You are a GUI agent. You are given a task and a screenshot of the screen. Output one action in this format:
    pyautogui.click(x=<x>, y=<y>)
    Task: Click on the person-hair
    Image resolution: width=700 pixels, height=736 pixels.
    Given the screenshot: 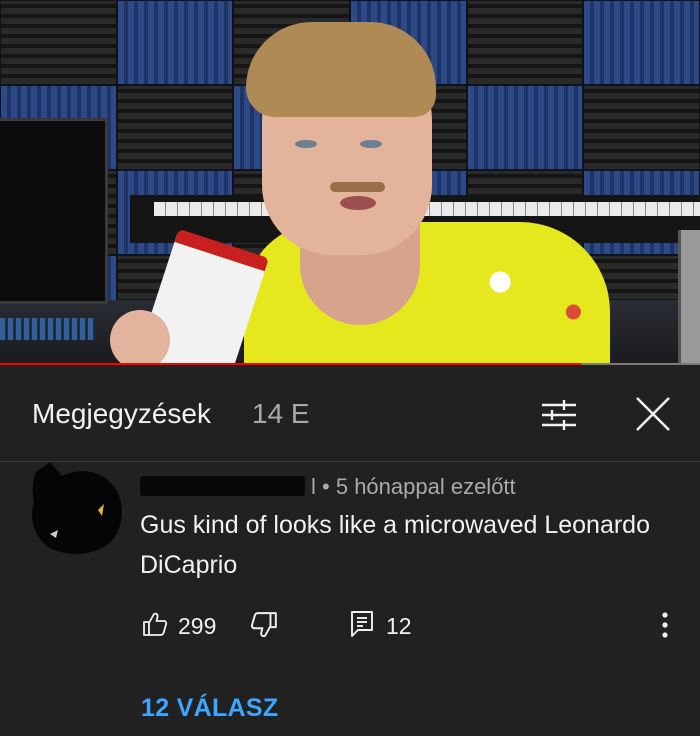 What is the action you would take?
    pyautogui.click(x=341, y=69)
    